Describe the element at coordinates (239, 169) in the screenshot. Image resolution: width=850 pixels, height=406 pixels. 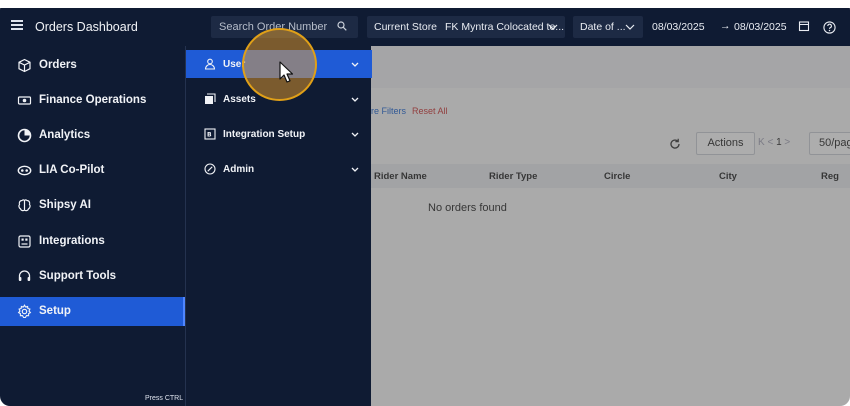
I see `submenu-item-label: Admin` at that location.